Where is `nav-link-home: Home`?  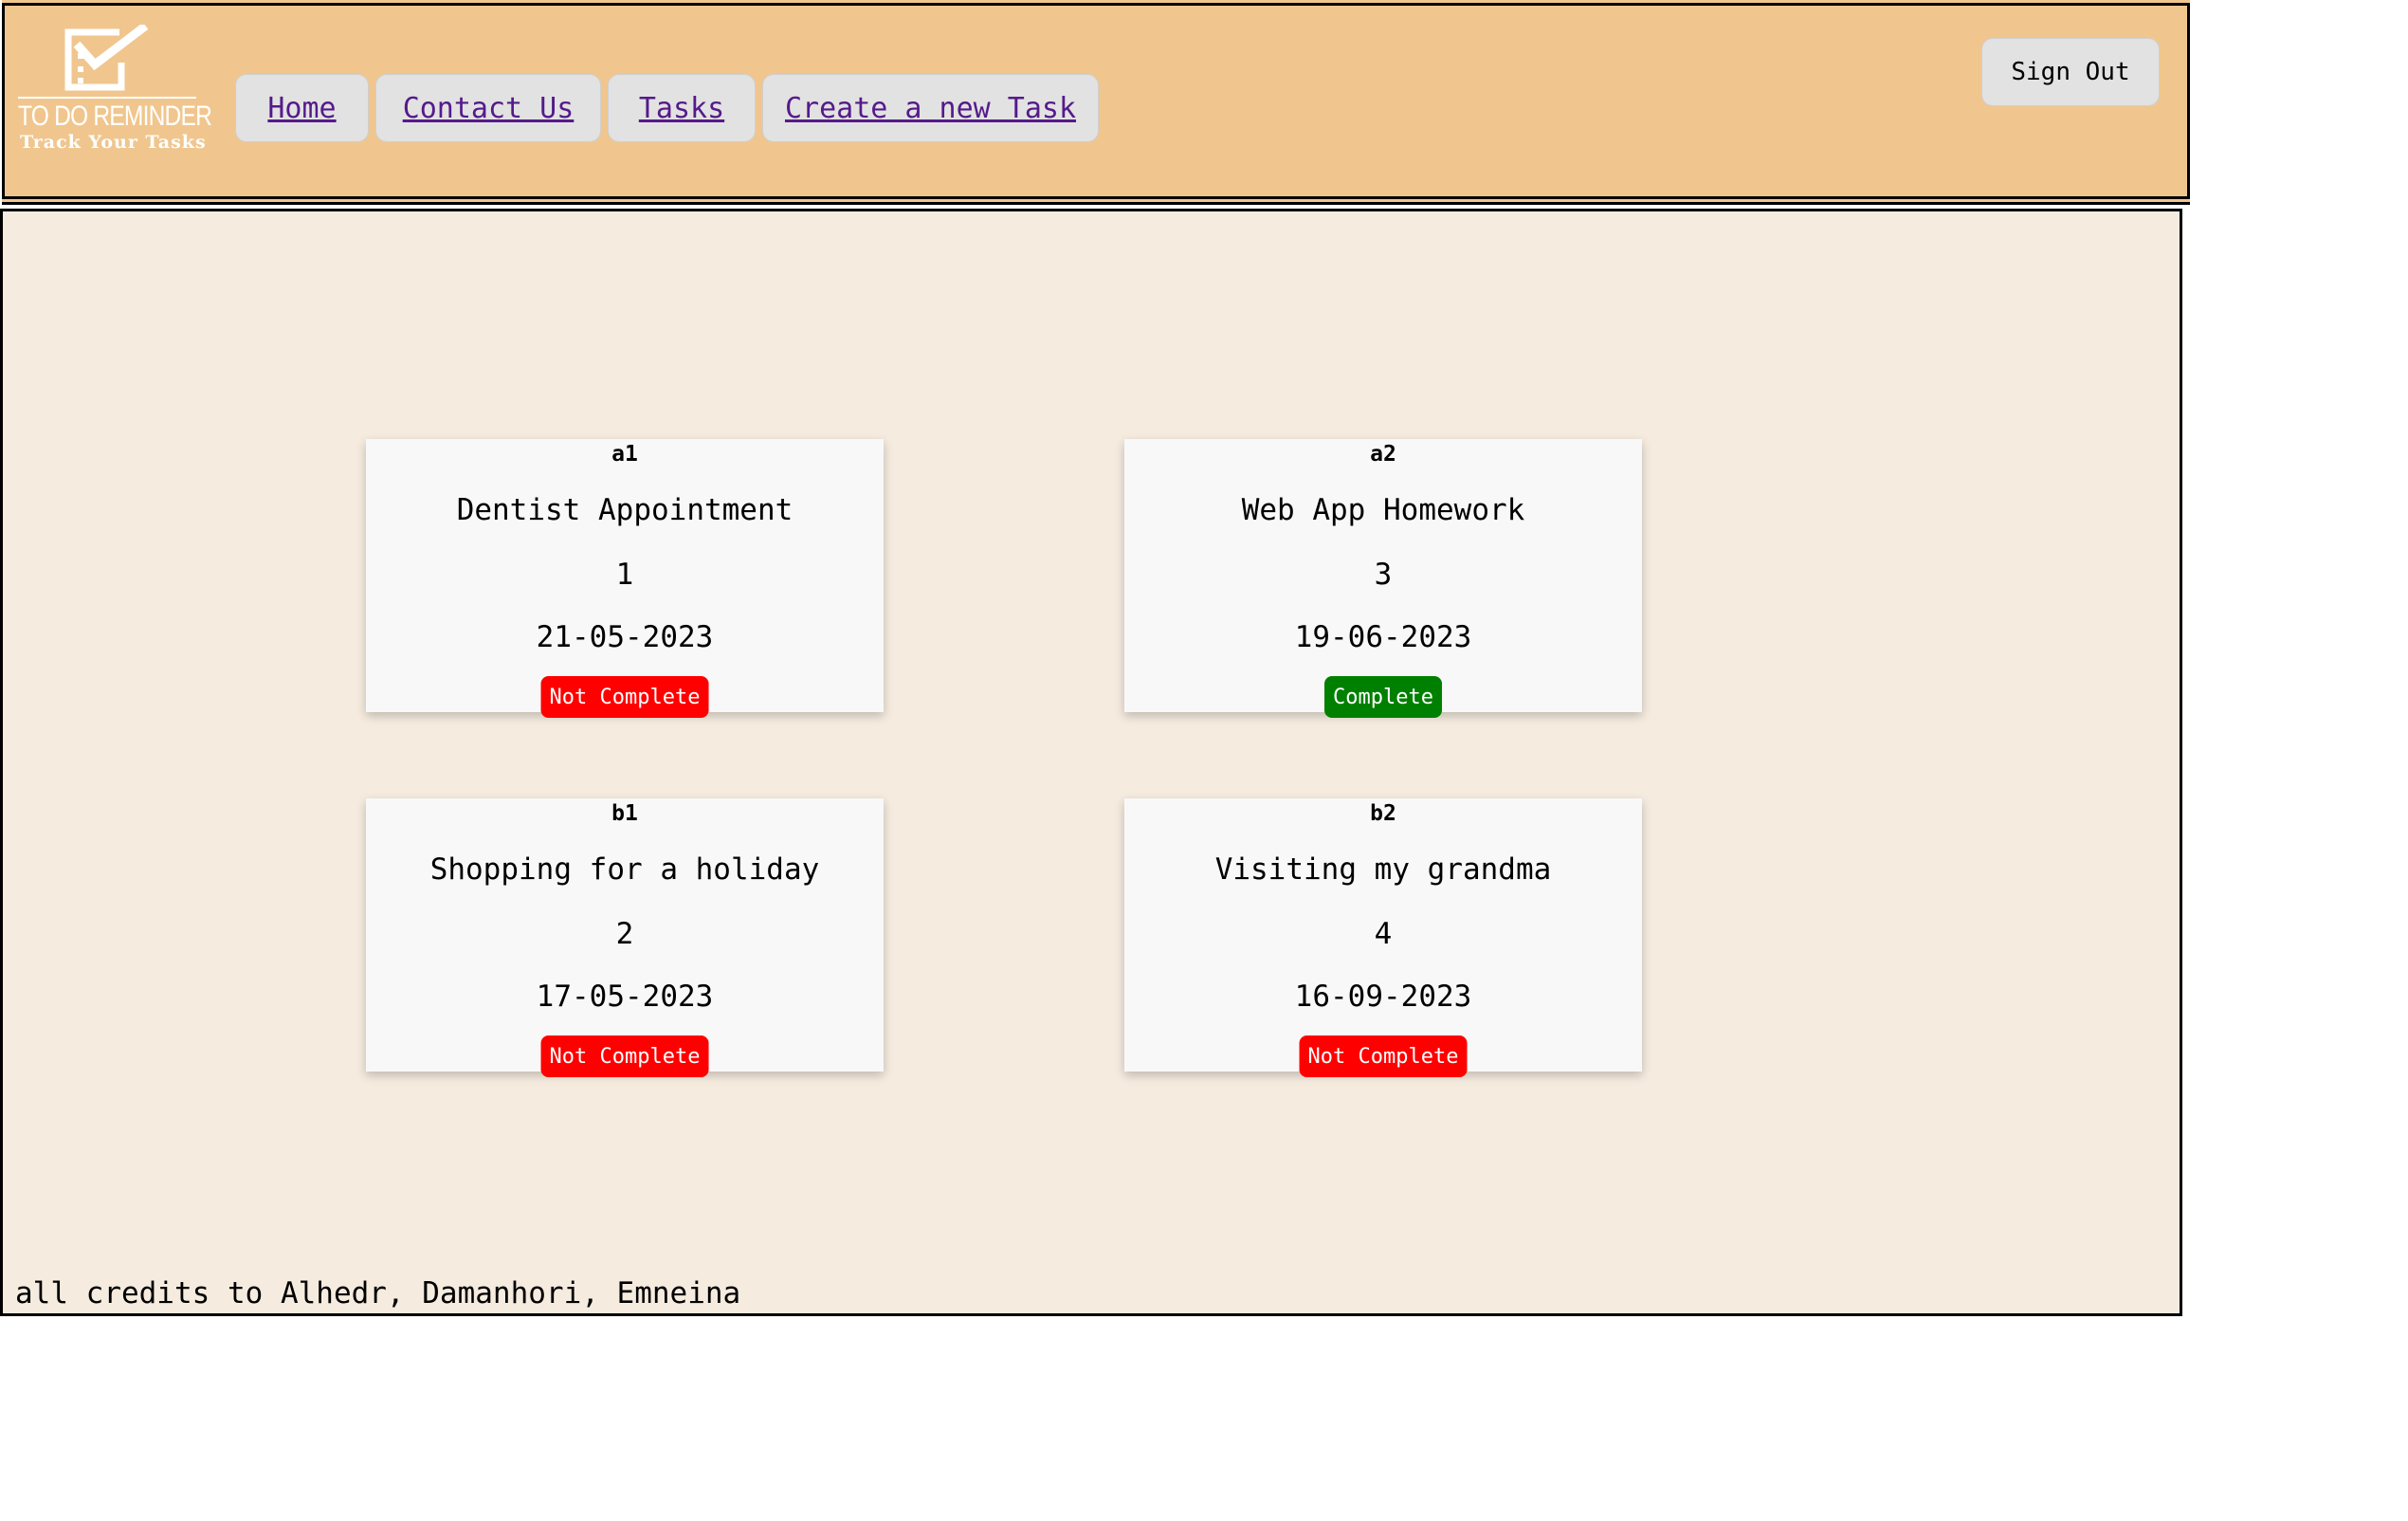 nav-link-home: Home is located at coordinates (302, 108).